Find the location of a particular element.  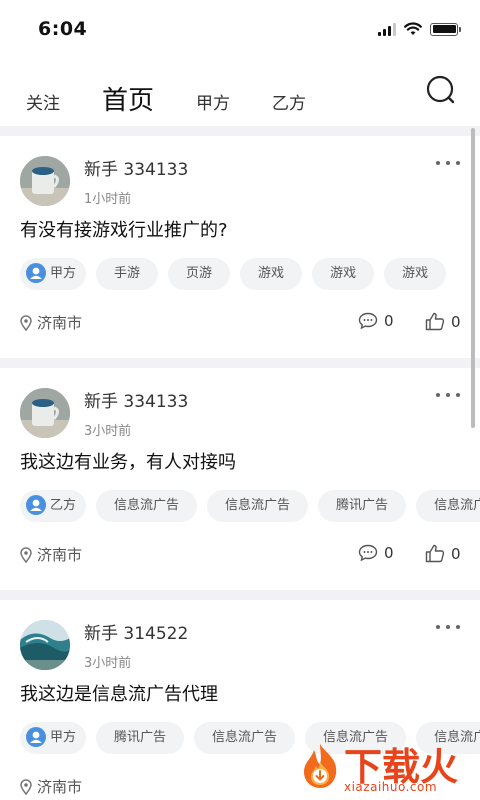

post-time: 1小时前 is located at coordinates (108, 199).